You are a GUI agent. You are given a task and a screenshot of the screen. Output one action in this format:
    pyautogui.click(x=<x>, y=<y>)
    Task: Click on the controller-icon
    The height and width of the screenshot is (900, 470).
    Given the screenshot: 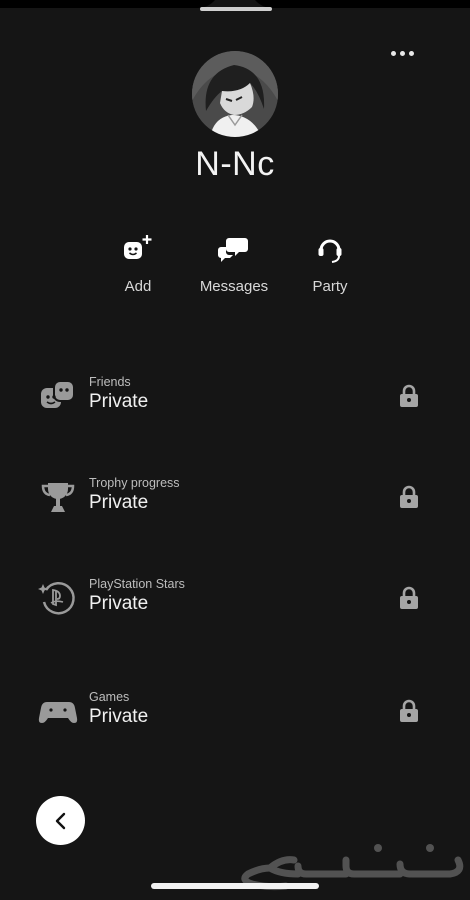 What is the action you would take?
    pyautogui.click(x=58, y=711)
    